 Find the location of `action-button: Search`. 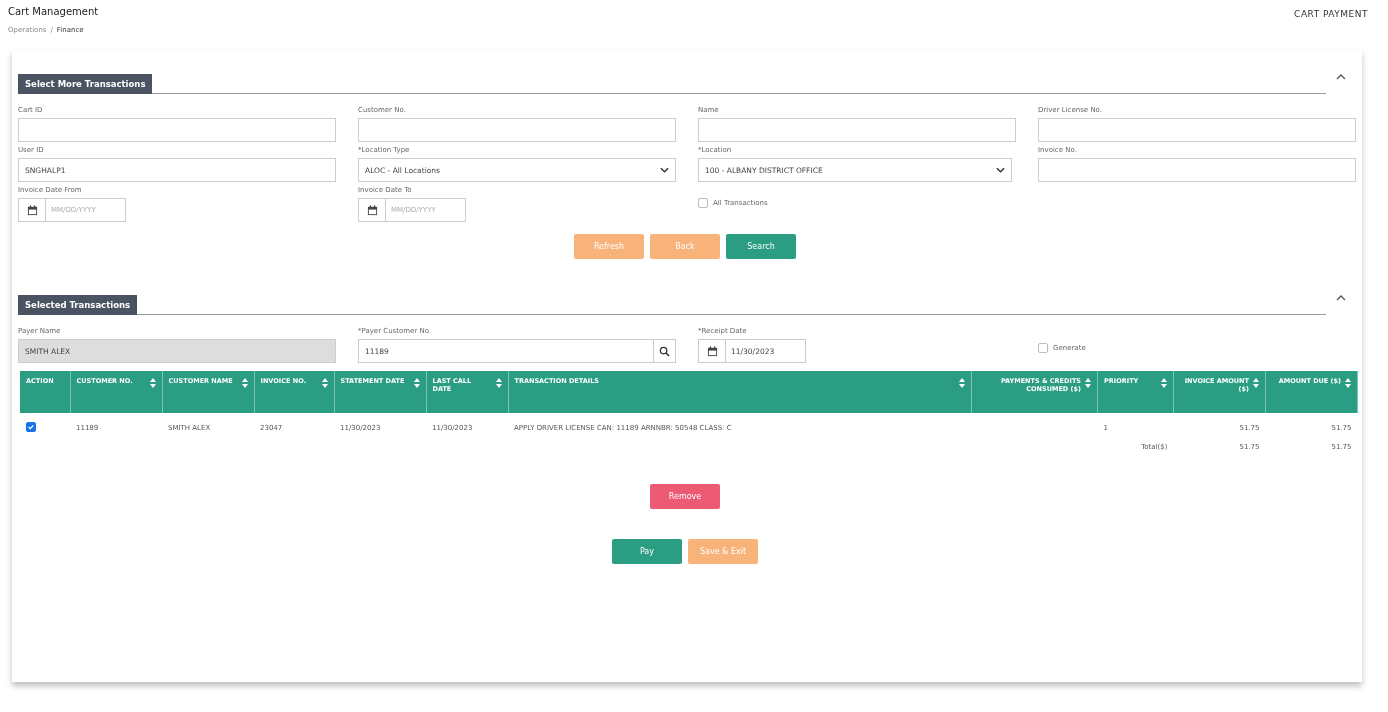

action-button: Search is located at coordinates (761, 246).